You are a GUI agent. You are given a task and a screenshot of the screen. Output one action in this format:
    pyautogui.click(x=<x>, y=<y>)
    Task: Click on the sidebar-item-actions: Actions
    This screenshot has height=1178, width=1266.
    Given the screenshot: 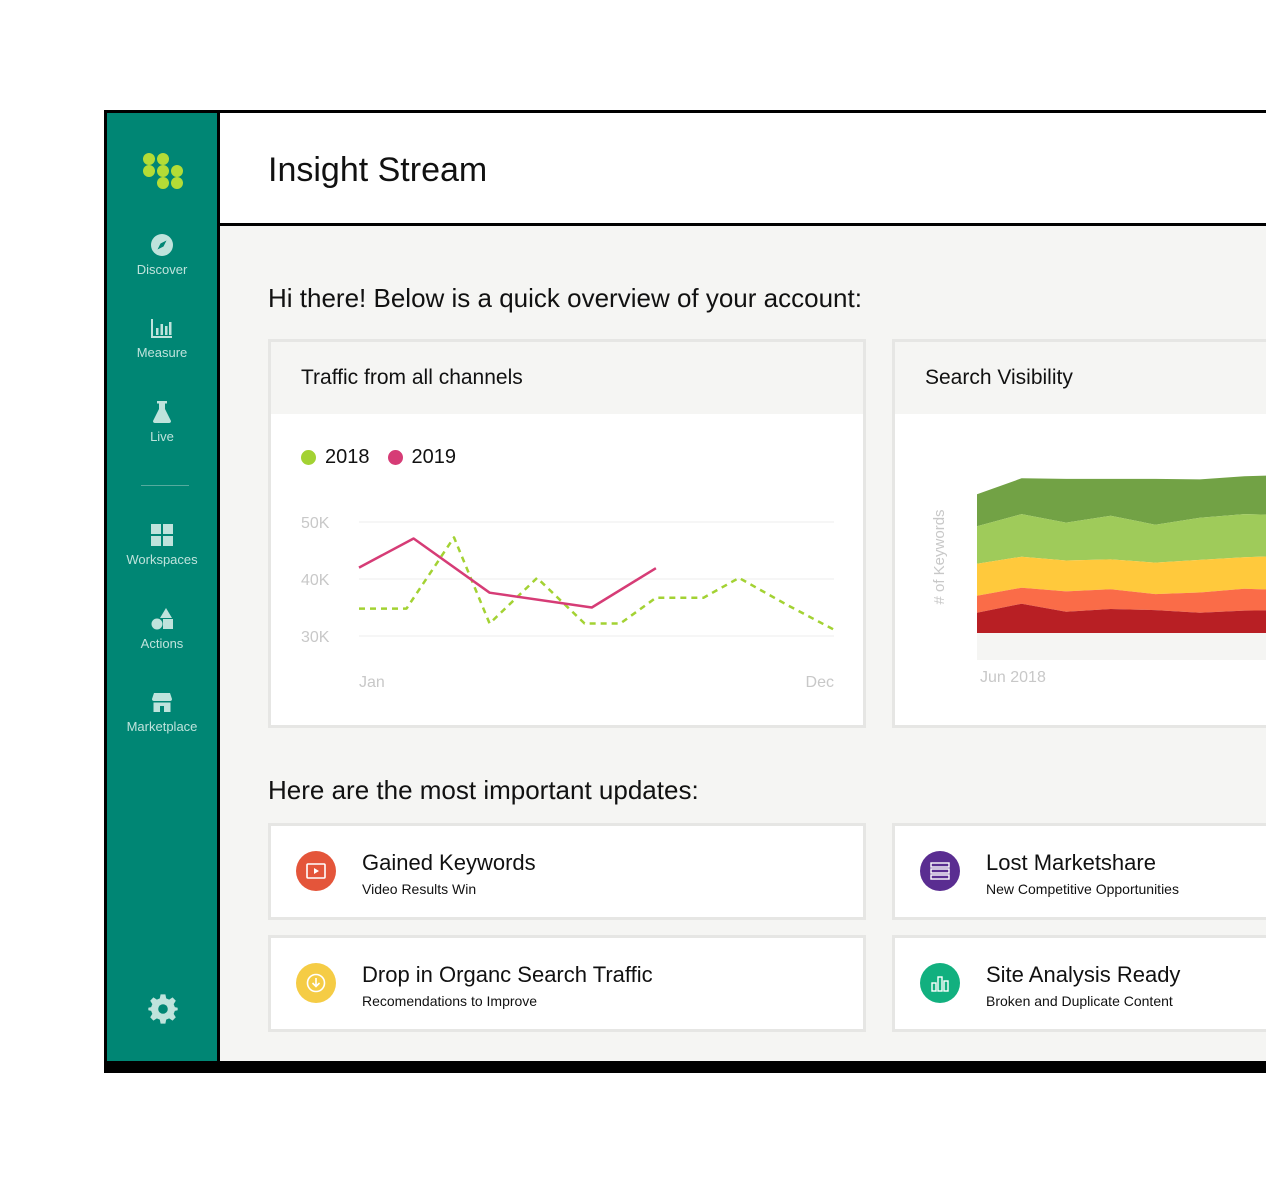 What is the action you would take?
    pyautogui.click(x=162, y=629)
    